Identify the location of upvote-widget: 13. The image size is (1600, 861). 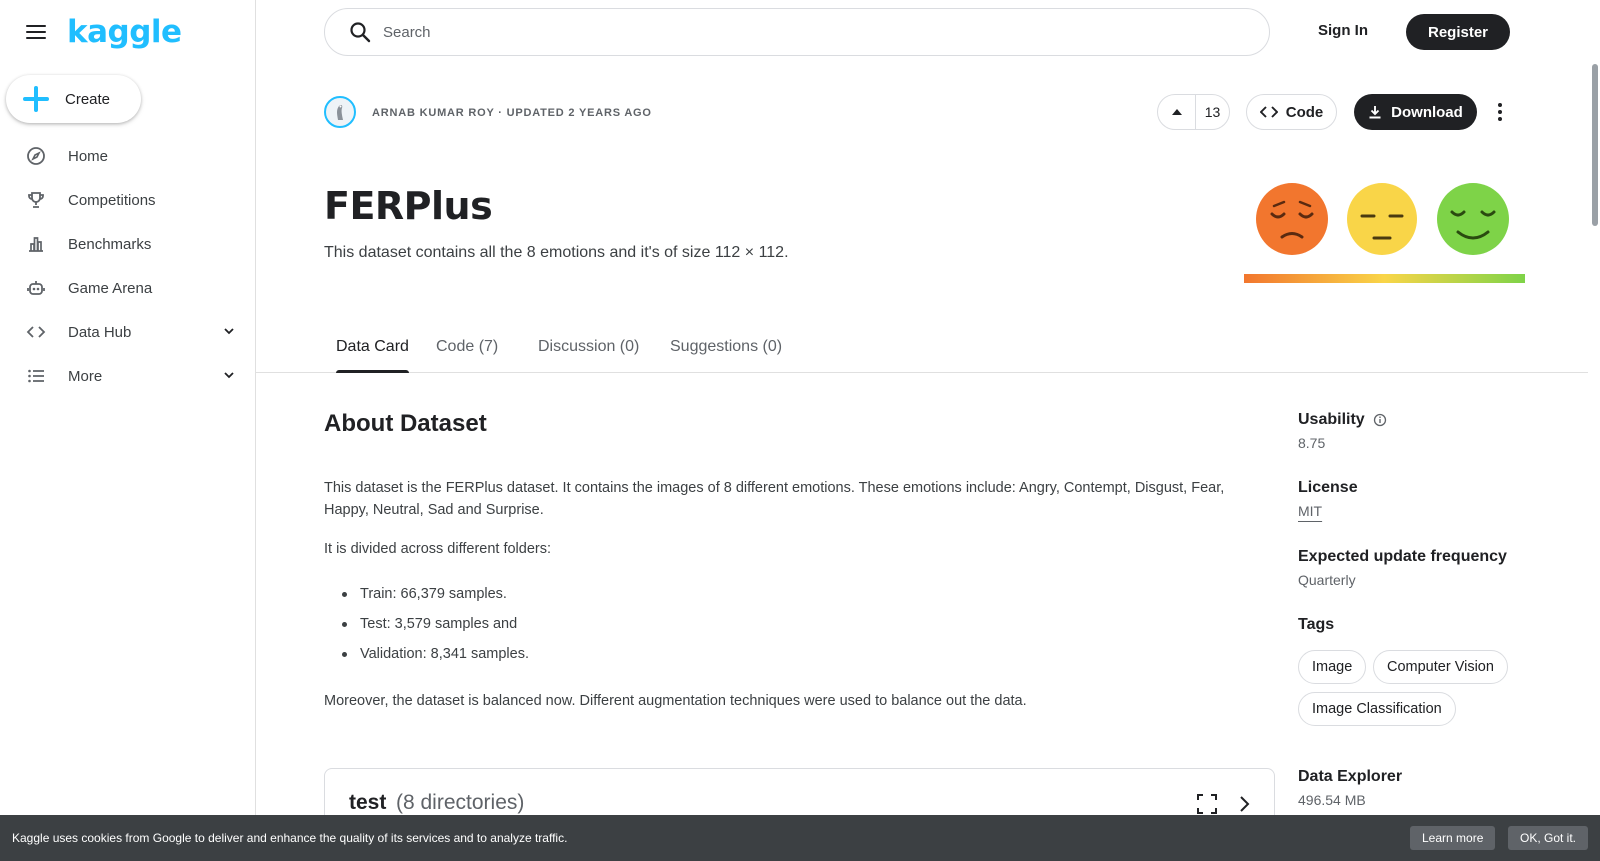
(1193, 112).